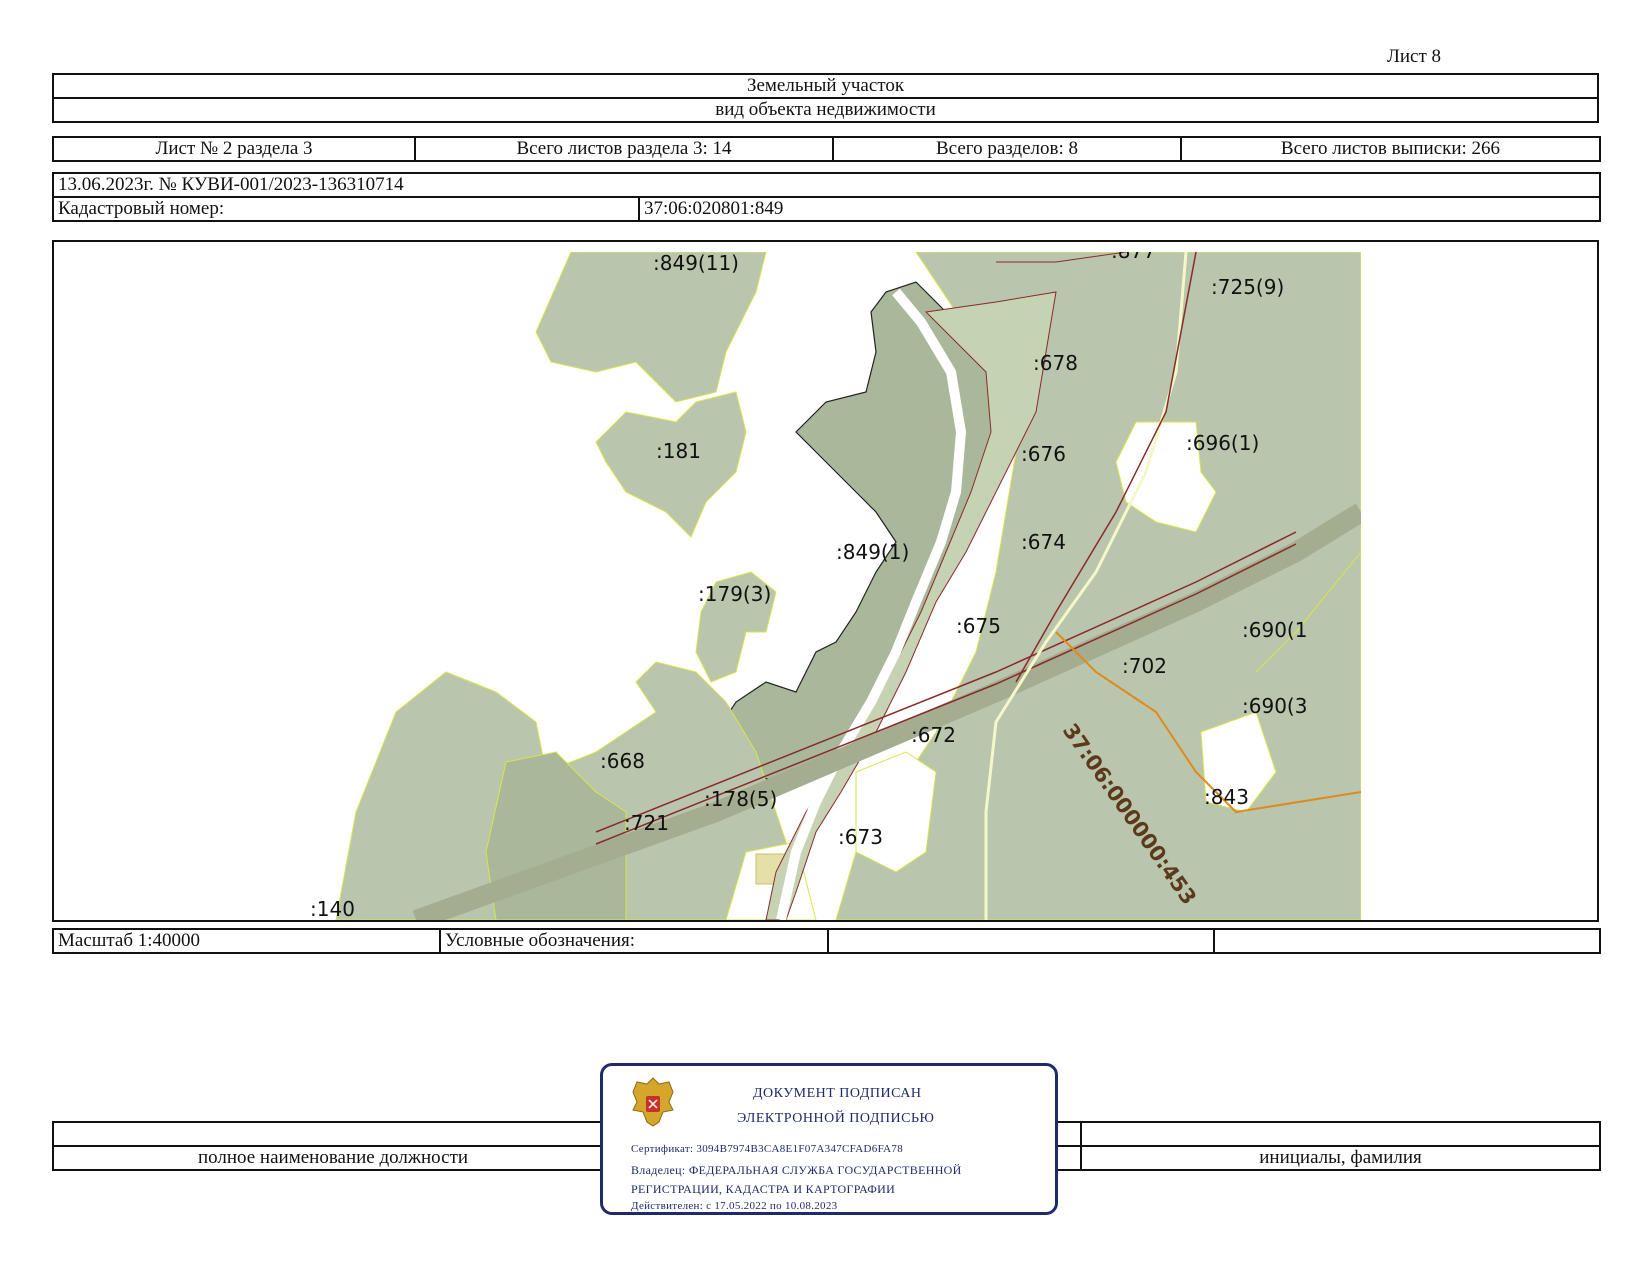 The image size is (1650, 1275). Describe the element at coordinates (826, 185) in the screenshot. I see `document-date-number: 13.06.2023г. № КУВИ-001/2023-136310714` at that location.